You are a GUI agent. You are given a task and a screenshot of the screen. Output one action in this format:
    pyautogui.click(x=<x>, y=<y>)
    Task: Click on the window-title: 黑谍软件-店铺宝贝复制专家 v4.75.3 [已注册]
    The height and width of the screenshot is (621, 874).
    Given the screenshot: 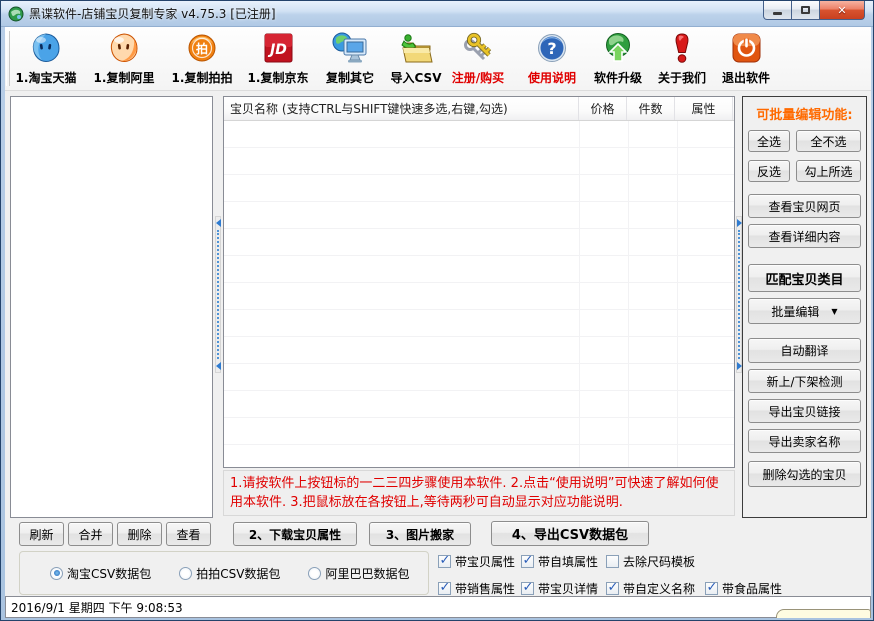 What is the action you would take?
    pyautogui.click(x=152, y=14)
    